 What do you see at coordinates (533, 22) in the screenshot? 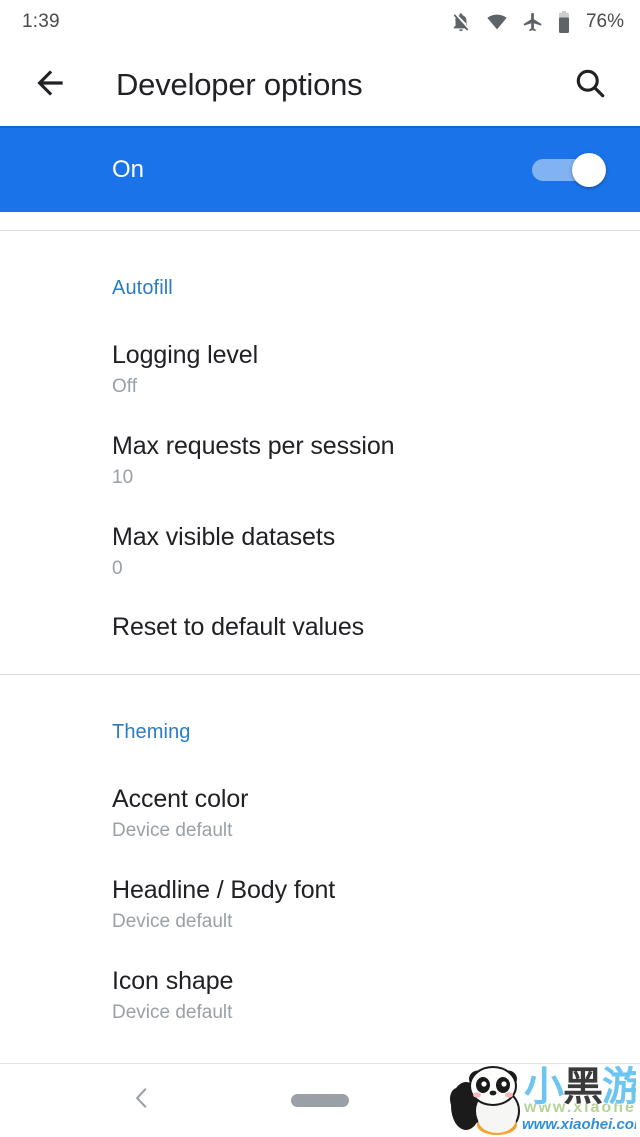
I see `airplane-mode-icon` at bounding box center [533, 22].